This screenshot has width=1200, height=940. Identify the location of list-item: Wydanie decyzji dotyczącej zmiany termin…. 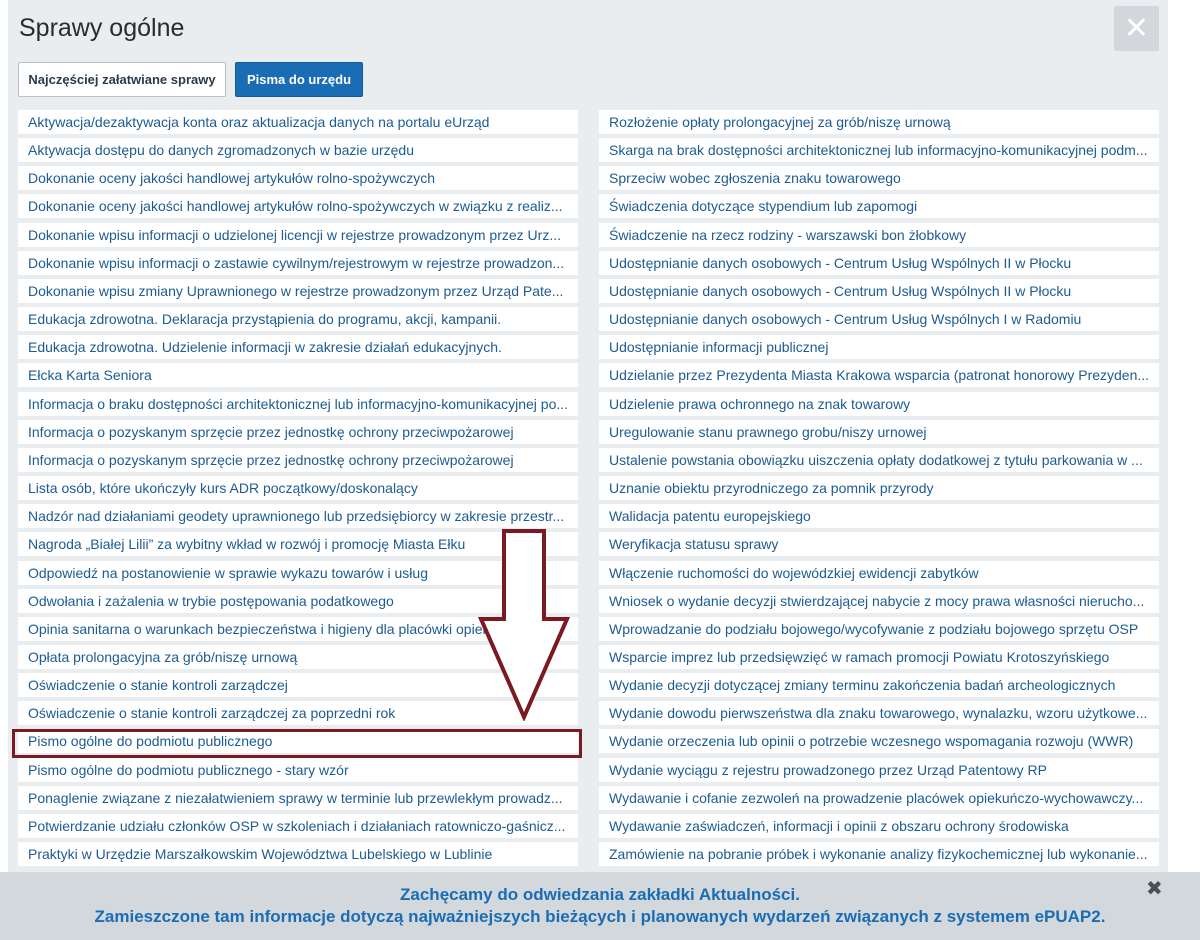
(879, 685).